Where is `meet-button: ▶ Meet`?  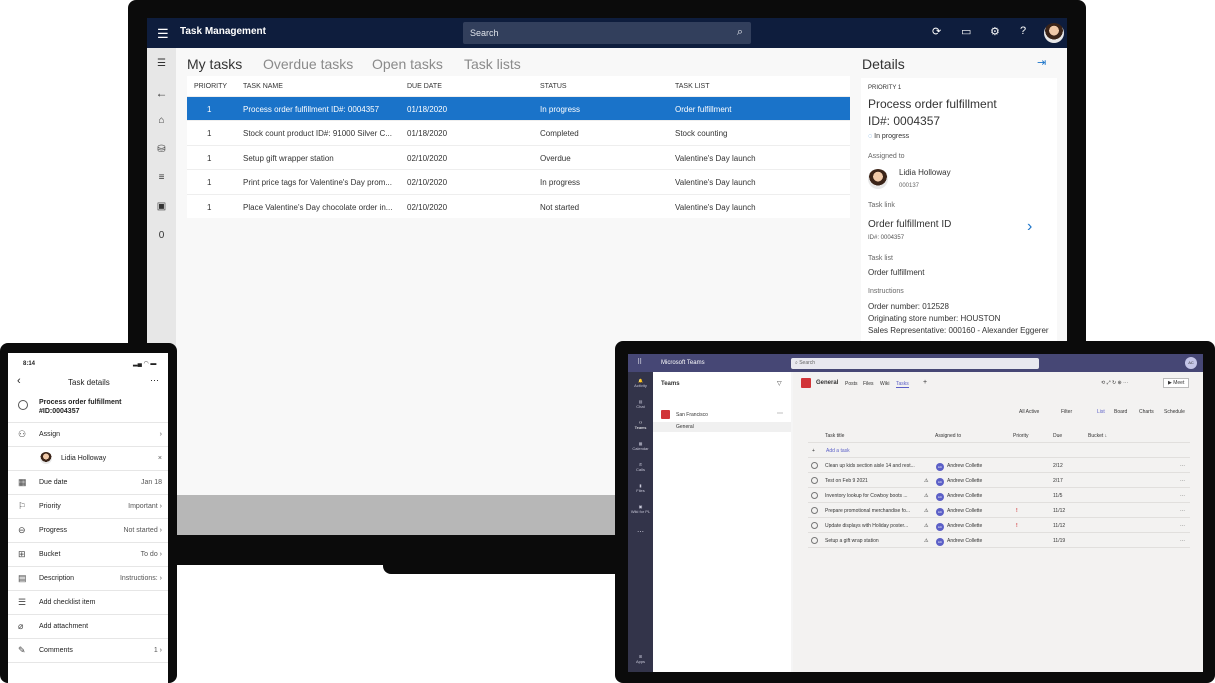 meet-button: ▶ Meet is located at coordinates (1176, 383).